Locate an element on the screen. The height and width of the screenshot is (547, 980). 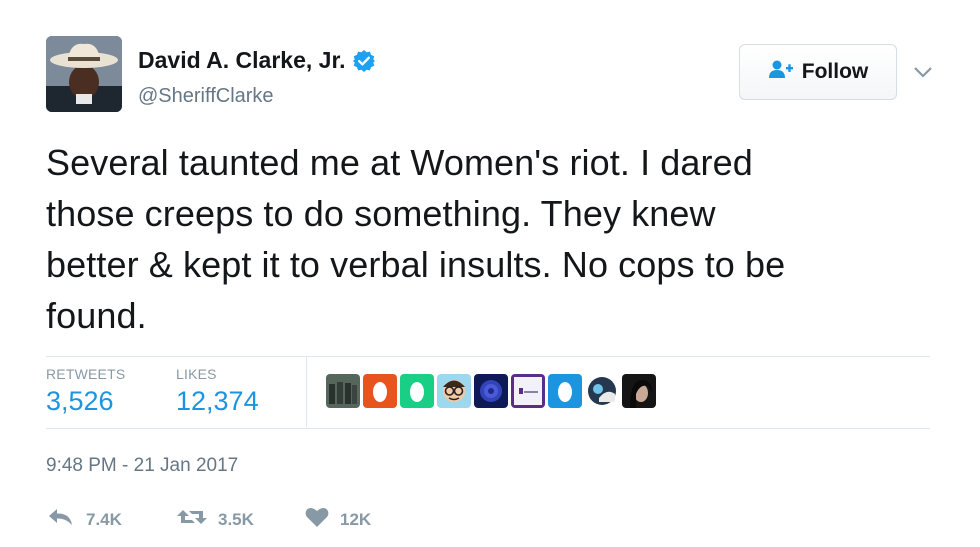
stats-top-divider is located at coordinates (488, 356).